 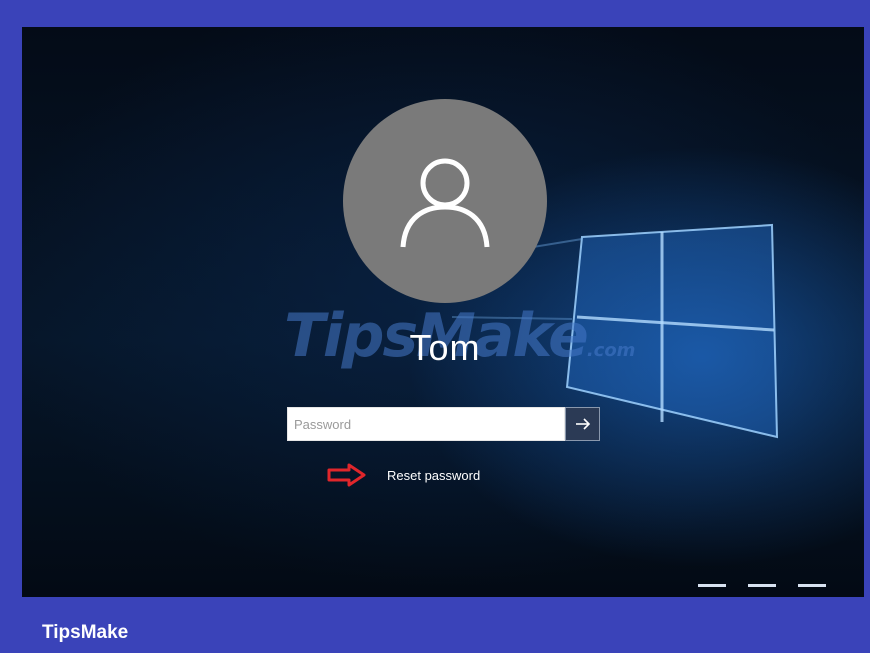 What do you see at coordinates (346, 475) in the screenshot?
I see `red-outline-arrow-icon` at bounding box center [346, 475].